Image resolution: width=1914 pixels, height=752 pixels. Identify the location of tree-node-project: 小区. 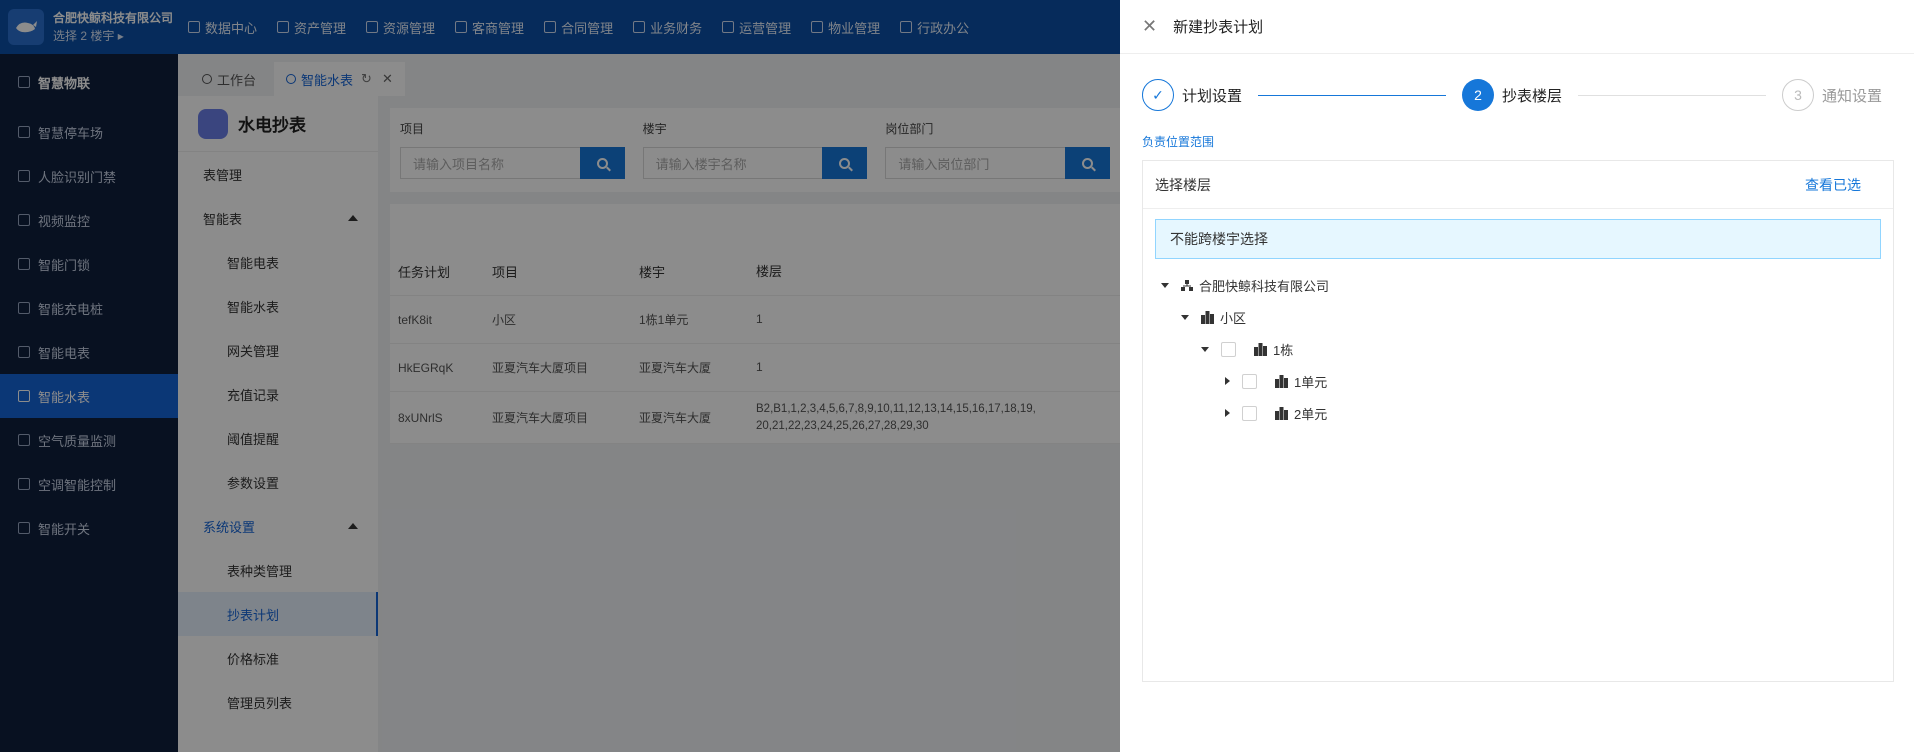
(1518, 317).